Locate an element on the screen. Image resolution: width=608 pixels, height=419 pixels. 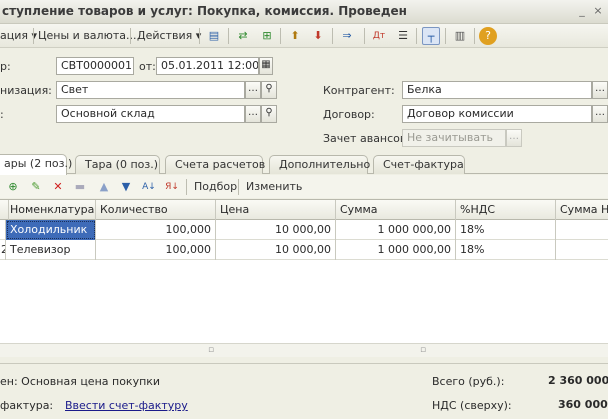
edit-button: Изменить is located at coordinates (274, 187).